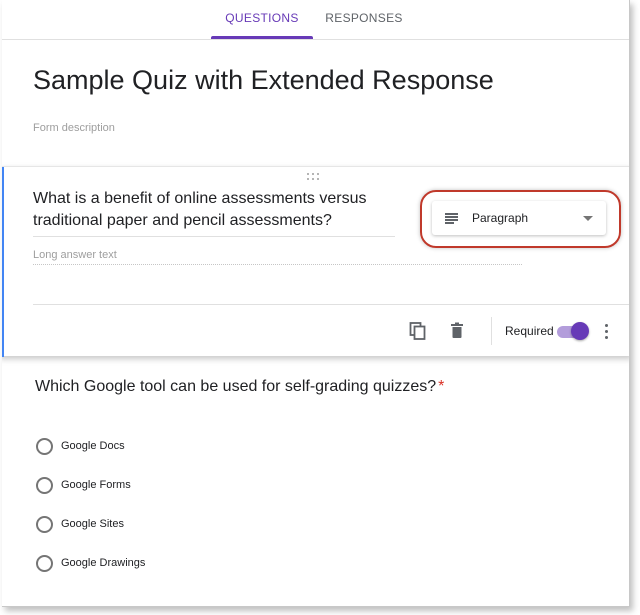 Image resolution: width=640 pixels, height=615 pixels. I want to click on tab-bar: QUESTIONS RESPONSES, so click(315, 20).